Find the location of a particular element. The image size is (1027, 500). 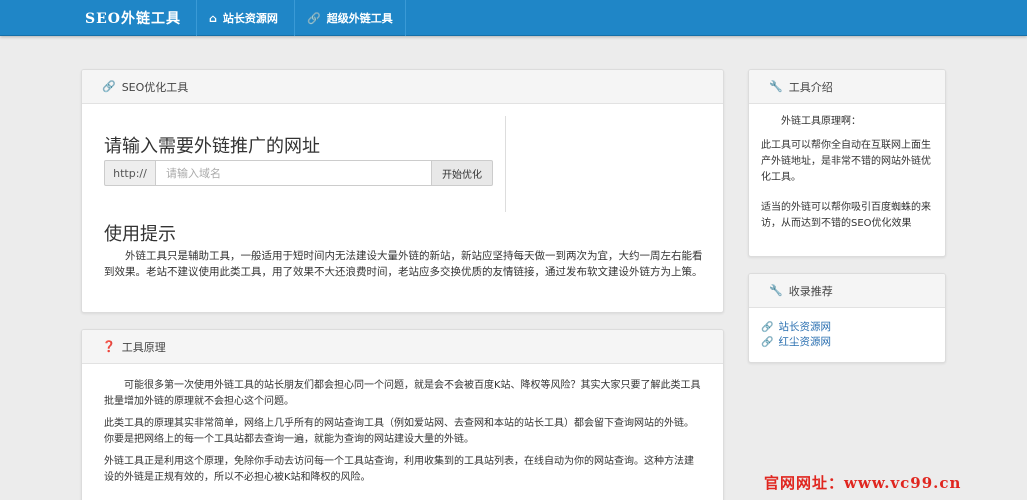

recommend-panel: 🔧 收录推荐 🔗 站长资源网 🔗 红尘资源网 is located at coordinates (847, 318).